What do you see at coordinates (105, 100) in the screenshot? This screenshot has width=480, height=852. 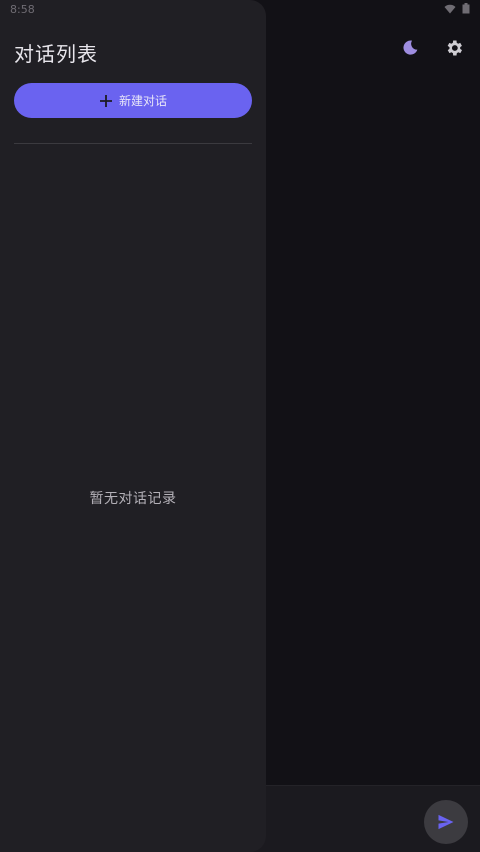 I see `plus-icon` at bounding box center [105, 100].